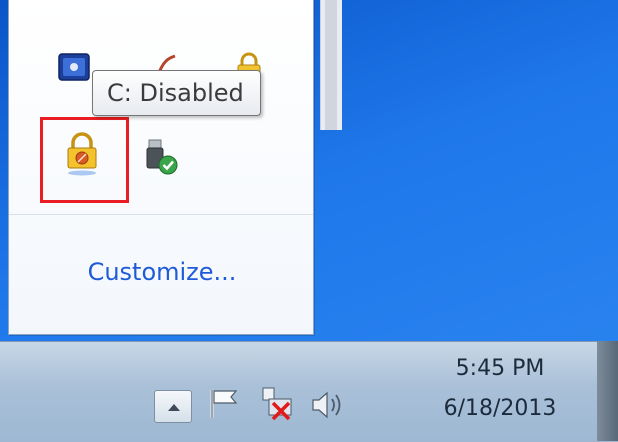  Describe the element at coordinates (226, 403) in the screenshot. I see `action-center-flag-icon` at that location.